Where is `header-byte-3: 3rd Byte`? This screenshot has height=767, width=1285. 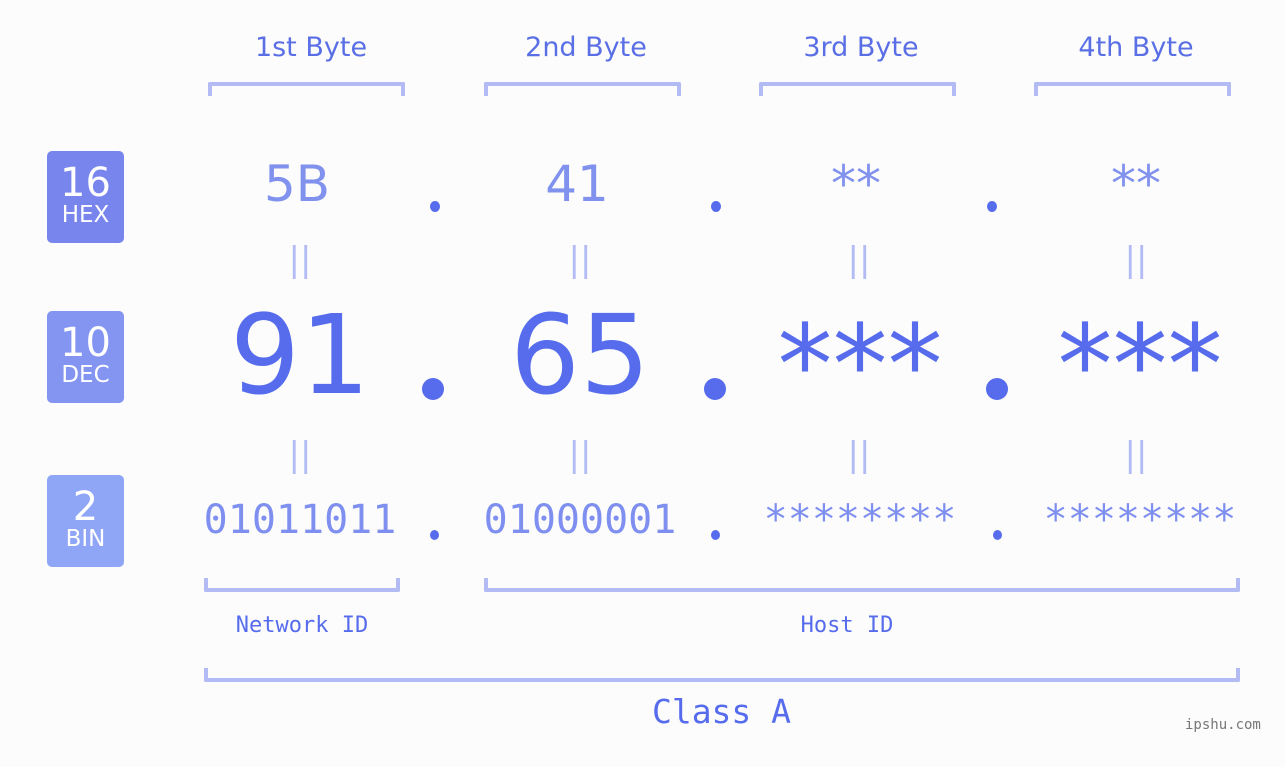 header-byte-3: 3rd Byte is located at coordinates (861, 47).